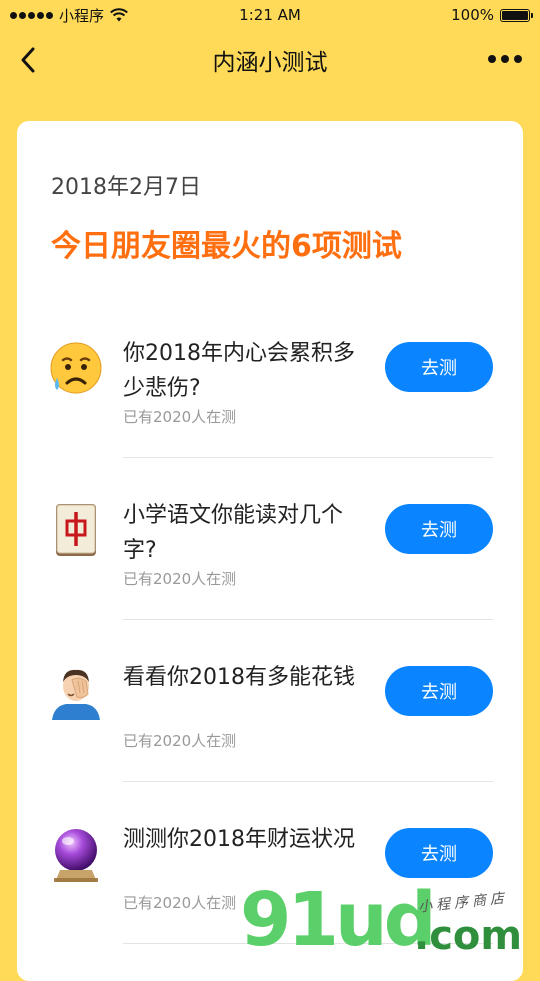  I want to click on chevron-left-icon, so click(28, 60).